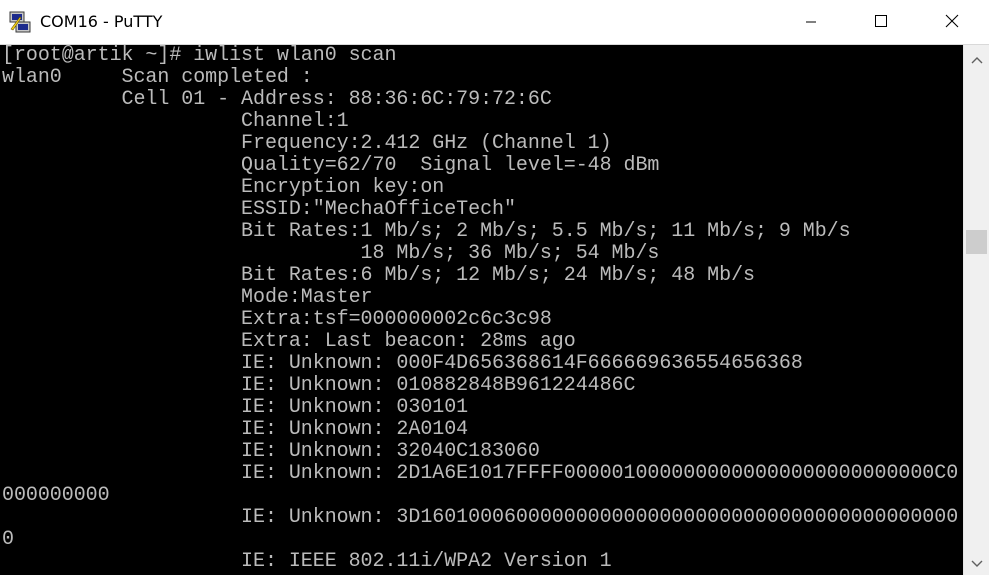 This screenshot has width=989, height=575. I want to click on terminal-line: IE: IEEE 802.11i/WPA2 Version 1, so click(307, 561).